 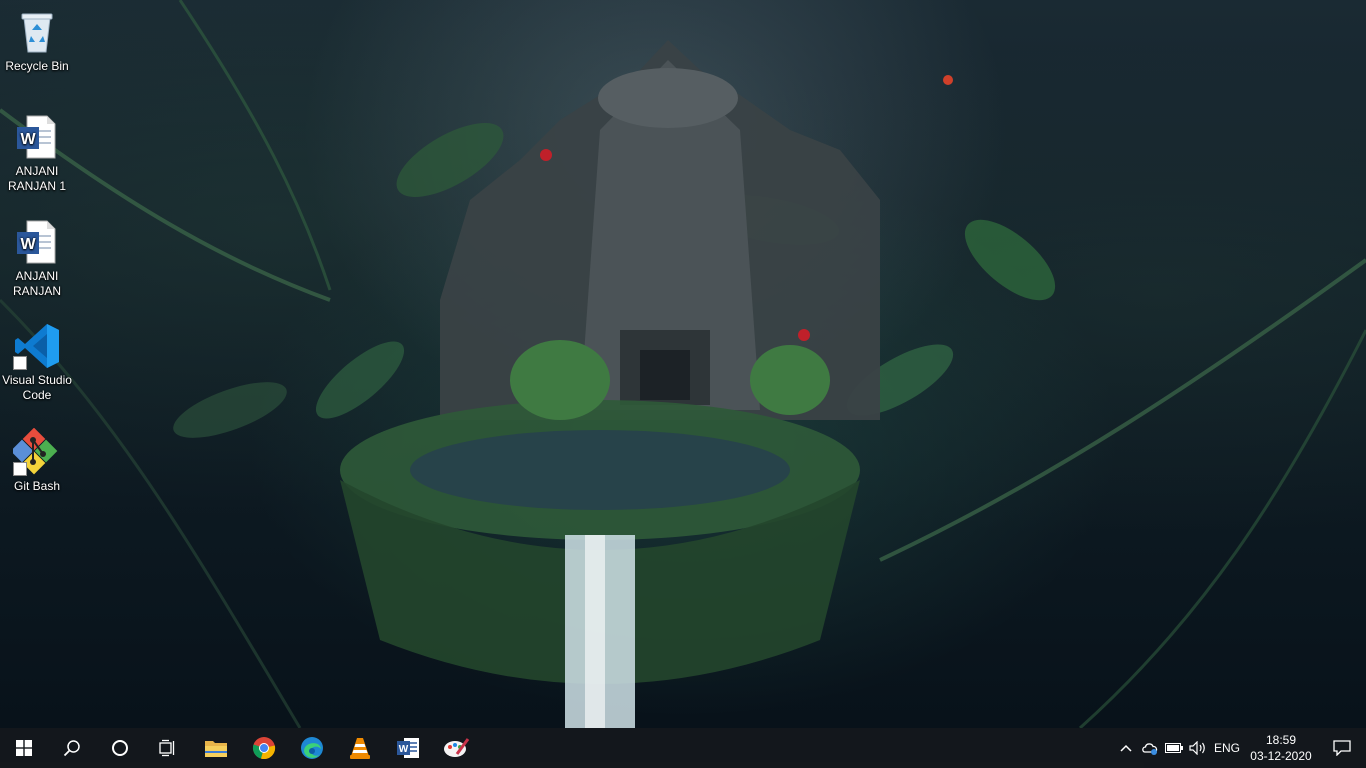 I want to click on desktop-icon-anjani-ranjan: W ANJANI RANJAN, so click(x=37, y=258).